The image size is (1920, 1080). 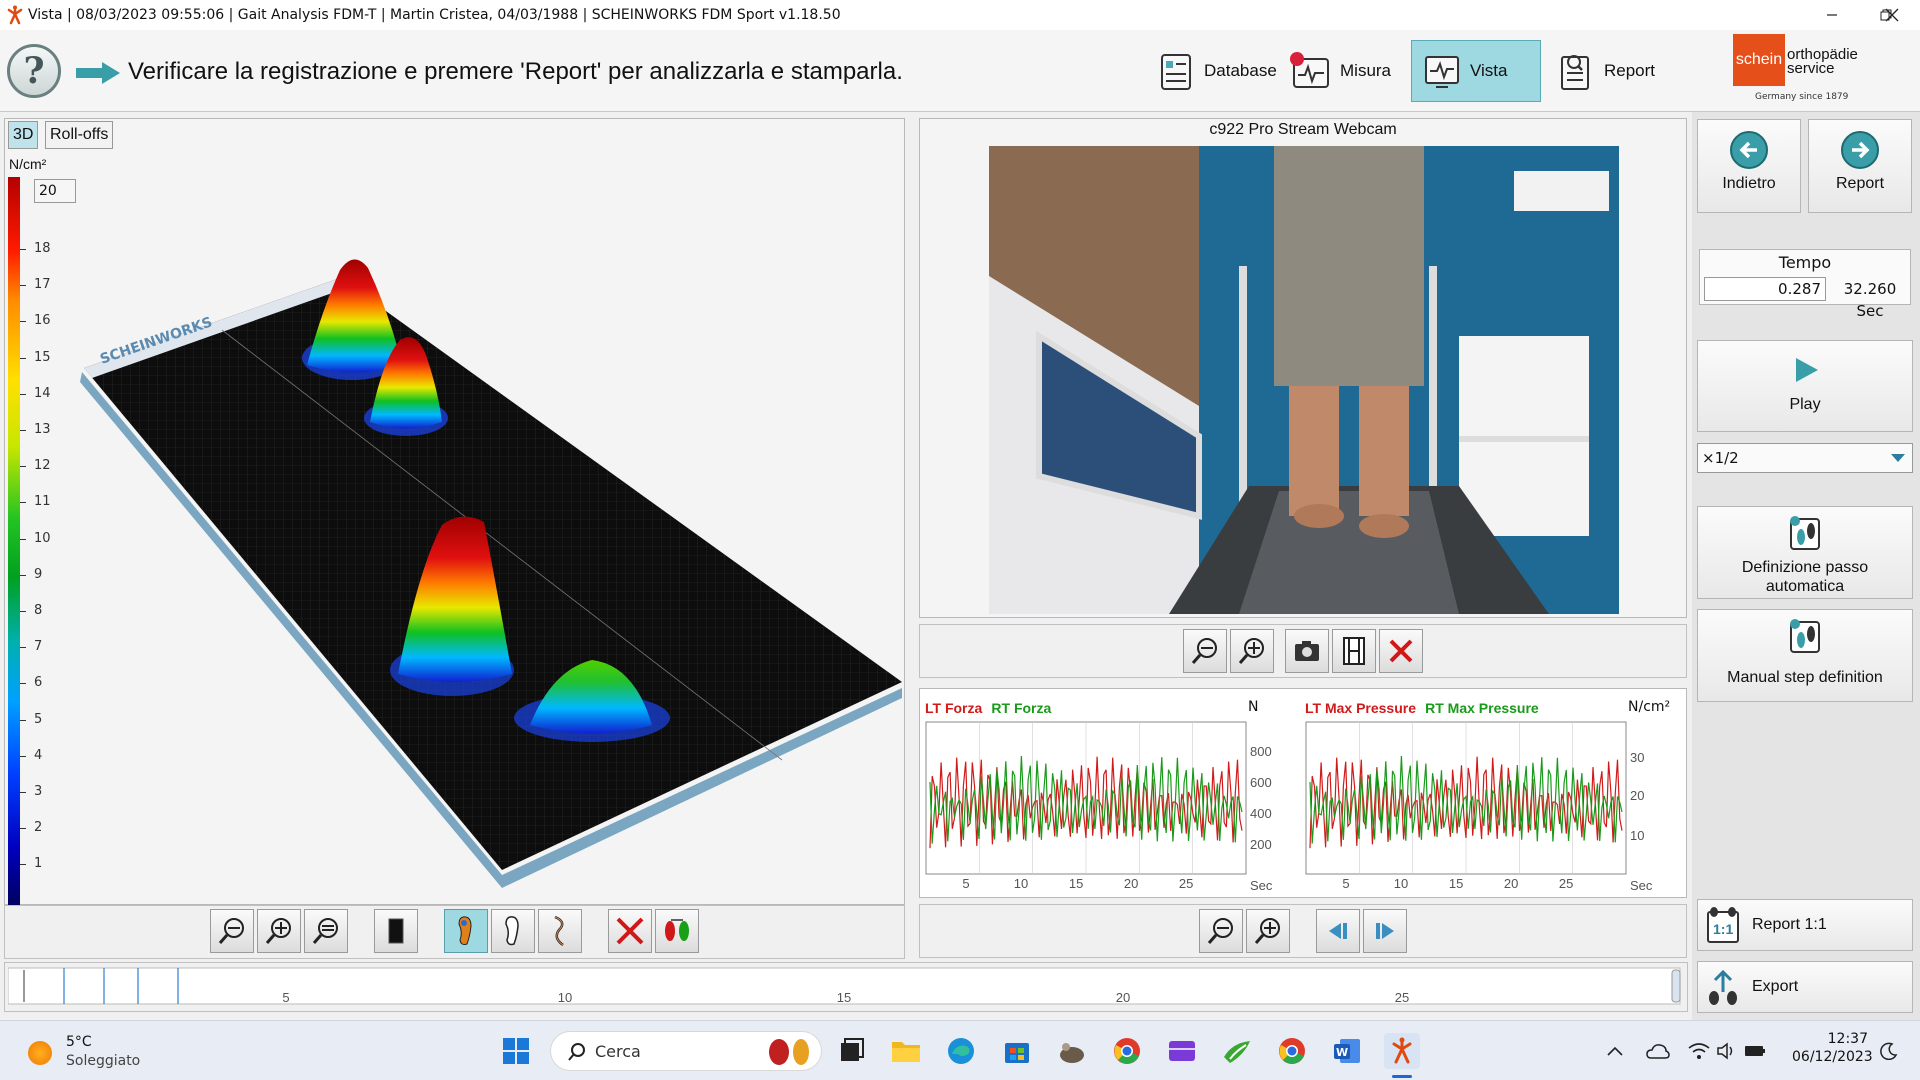 What do you see at coordinates (1307, 651) in the screenshot?
I see `snapshot-button` at bounding box center [1307, 651].